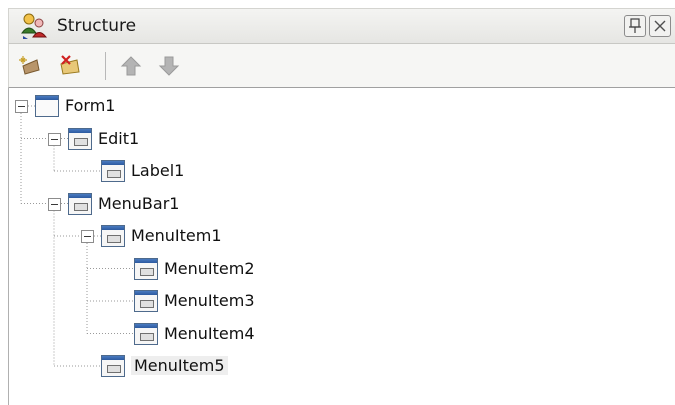  Describe the element at coordinates (138, 203) in the screenshot. I see `tree-node-label: MenuBar1` at that location.